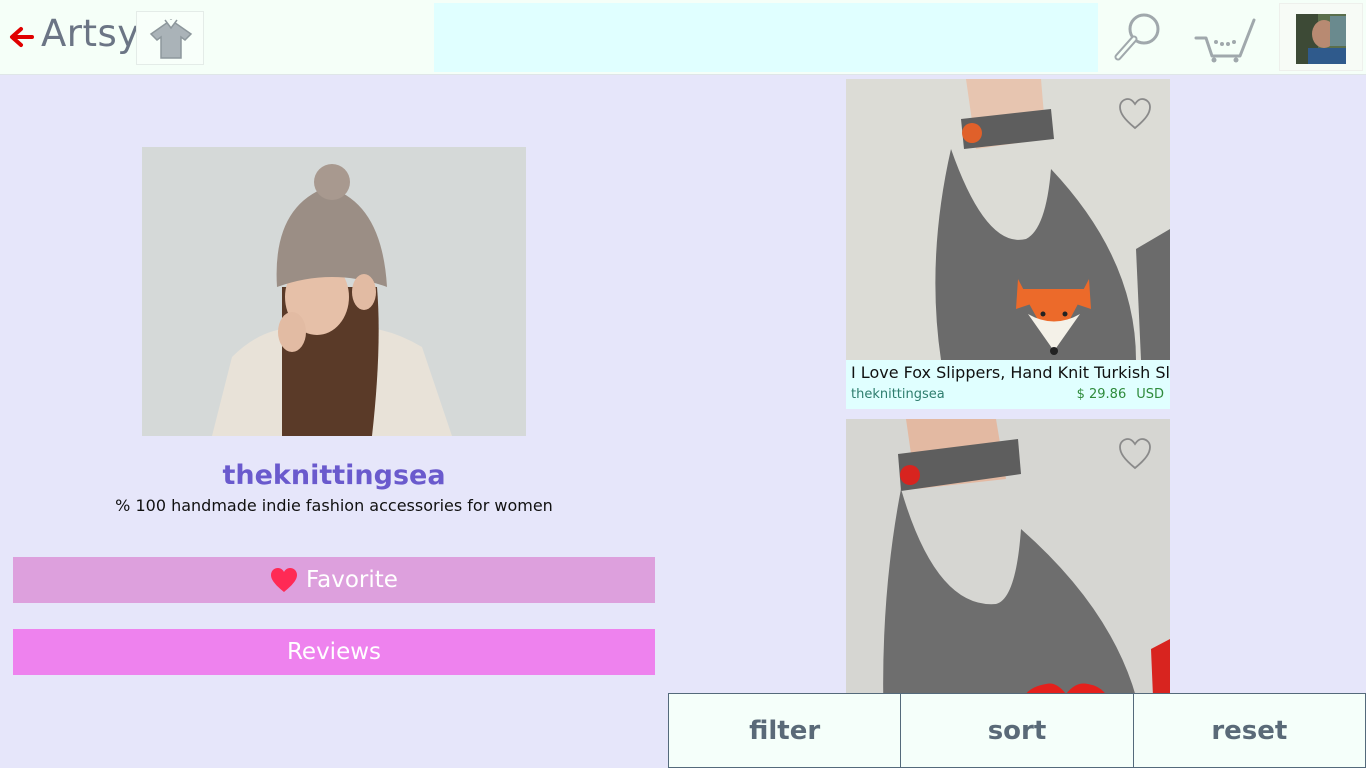 The image size is (1366, 768). I want to click on home-button, so click(170, 38).